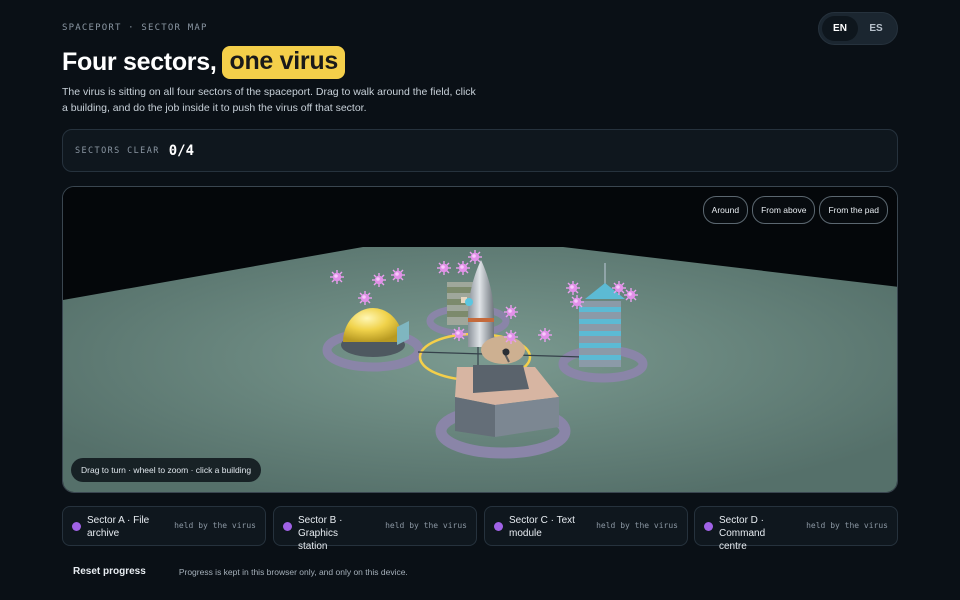 The width and height of the screenshot is (960, 600). Describe the element at coordinates (725, 210) in the screenshot. I see `view-around-button: Around` at that location.